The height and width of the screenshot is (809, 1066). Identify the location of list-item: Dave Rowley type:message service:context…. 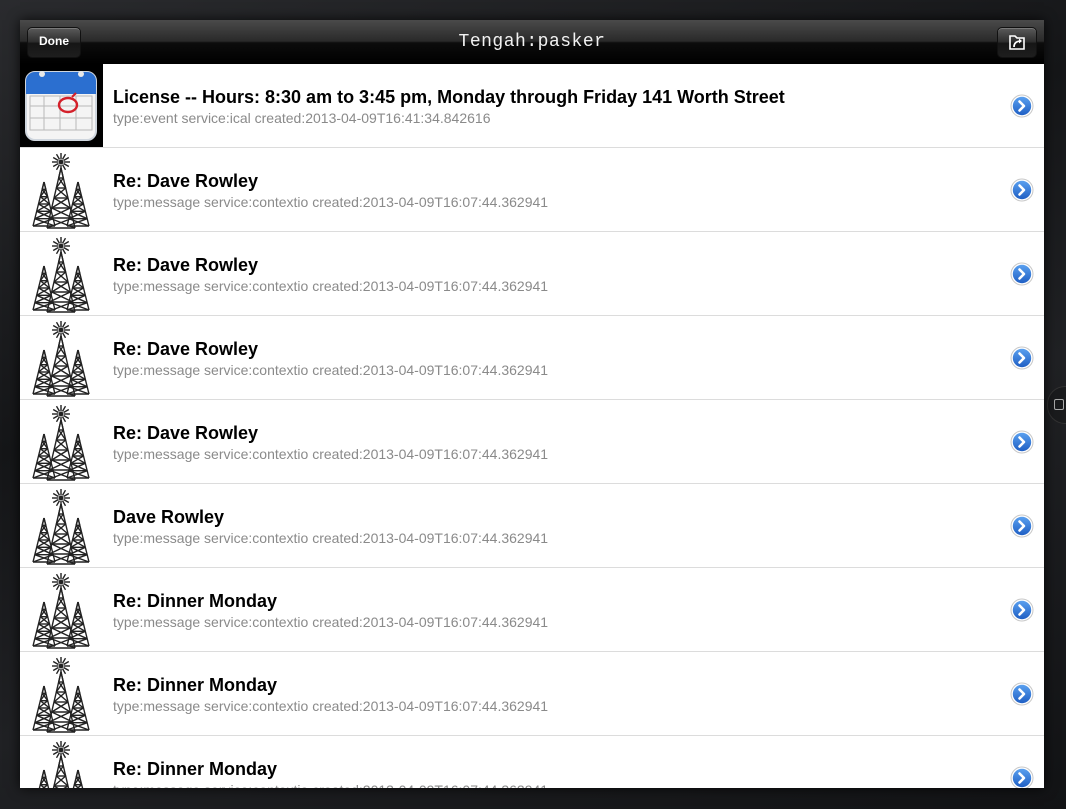
(532, 526).